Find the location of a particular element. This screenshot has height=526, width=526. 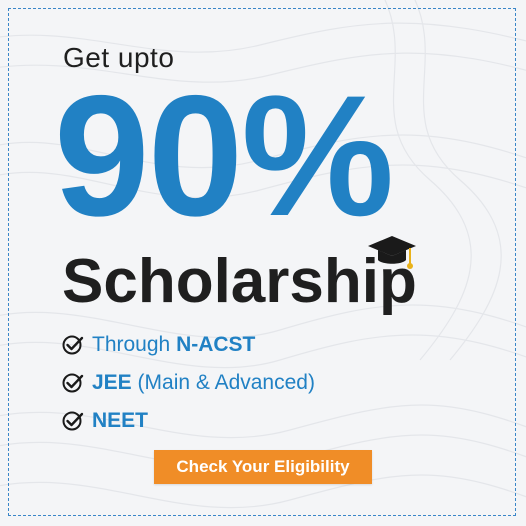

feature-item-jee: JEE (Main & Advanced) is located at coordinates (188, 383).